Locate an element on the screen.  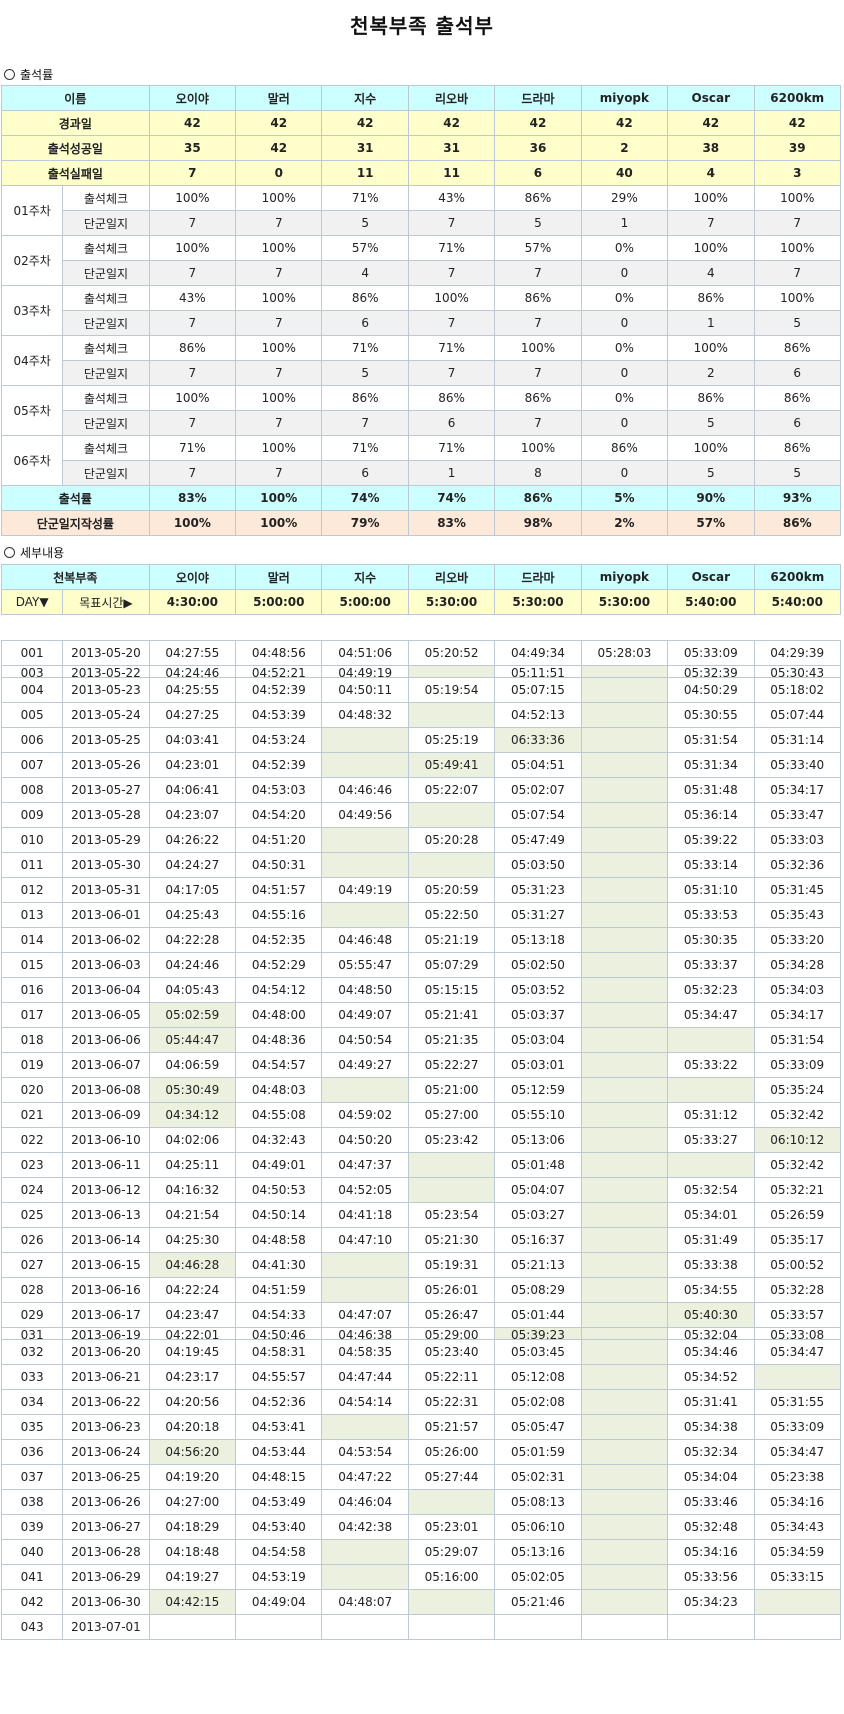
target-time-cell: 5:30:00 is located at coordinates (538, 602).